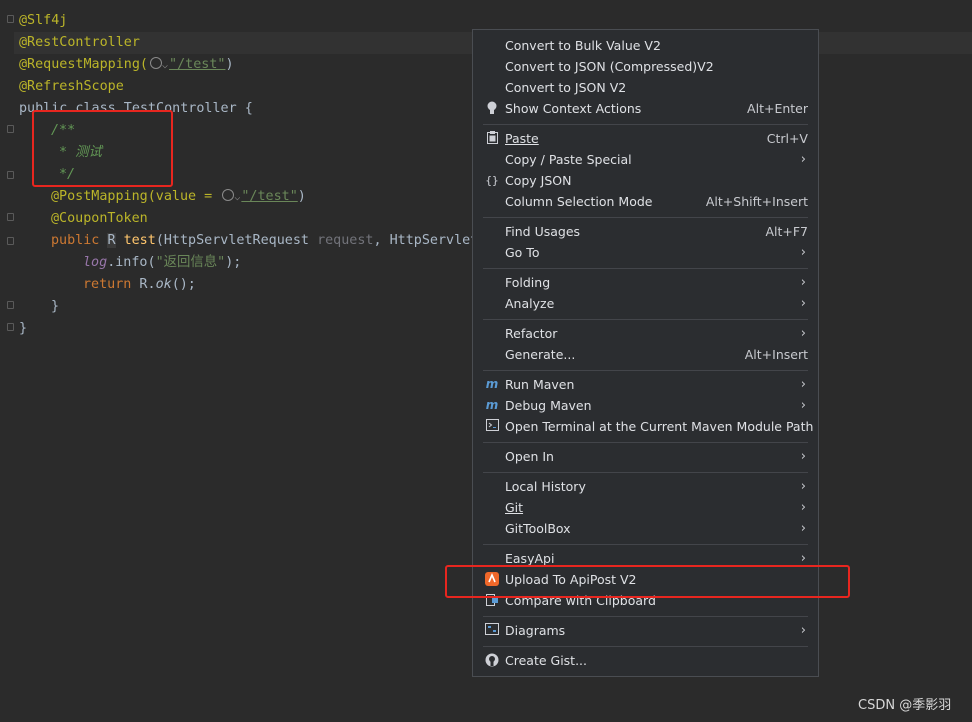  Describe the element at coordinates (139, 284) in the screenshot. I see `code-line: return R.ok();` at that location.